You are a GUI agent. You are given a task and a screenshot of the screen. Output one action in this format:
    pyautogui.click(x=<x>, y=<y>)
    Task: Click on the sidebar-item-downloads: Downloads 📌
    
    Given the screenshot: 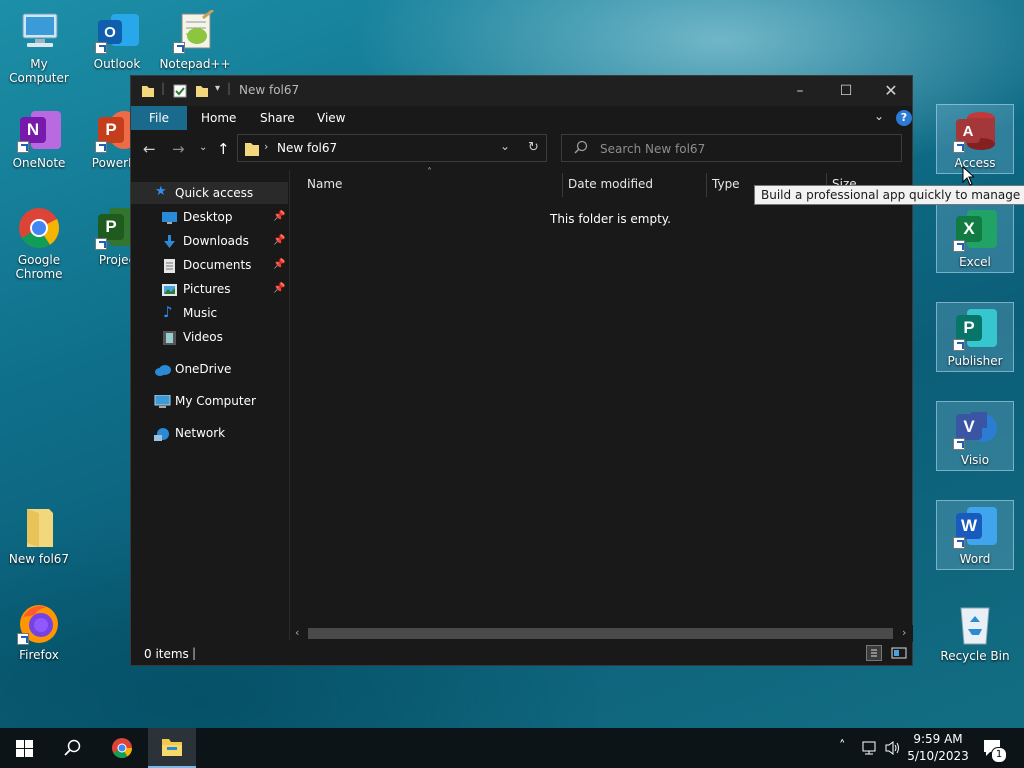 What is the action you would take?
    pyautogui.click(x=209, y=241)
    